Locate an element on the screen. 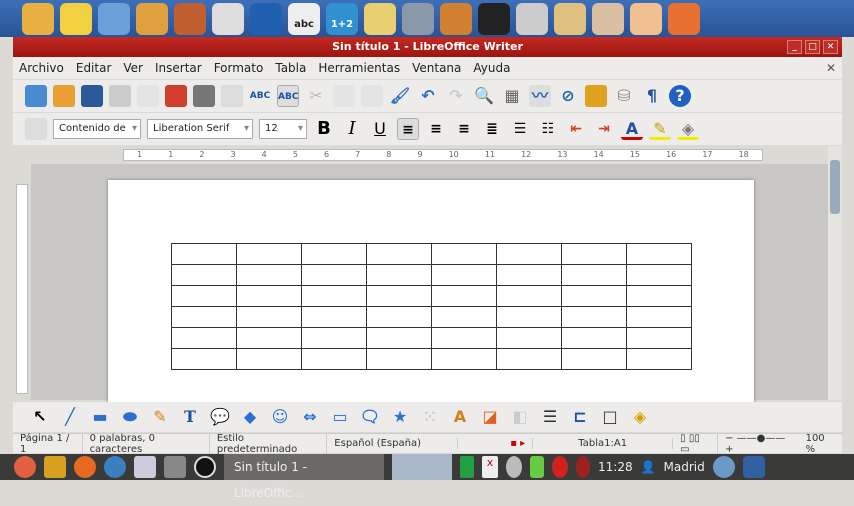 This screenshot has width=854, height=506. font-size-select: 12 is located at coordinates (283, 129).